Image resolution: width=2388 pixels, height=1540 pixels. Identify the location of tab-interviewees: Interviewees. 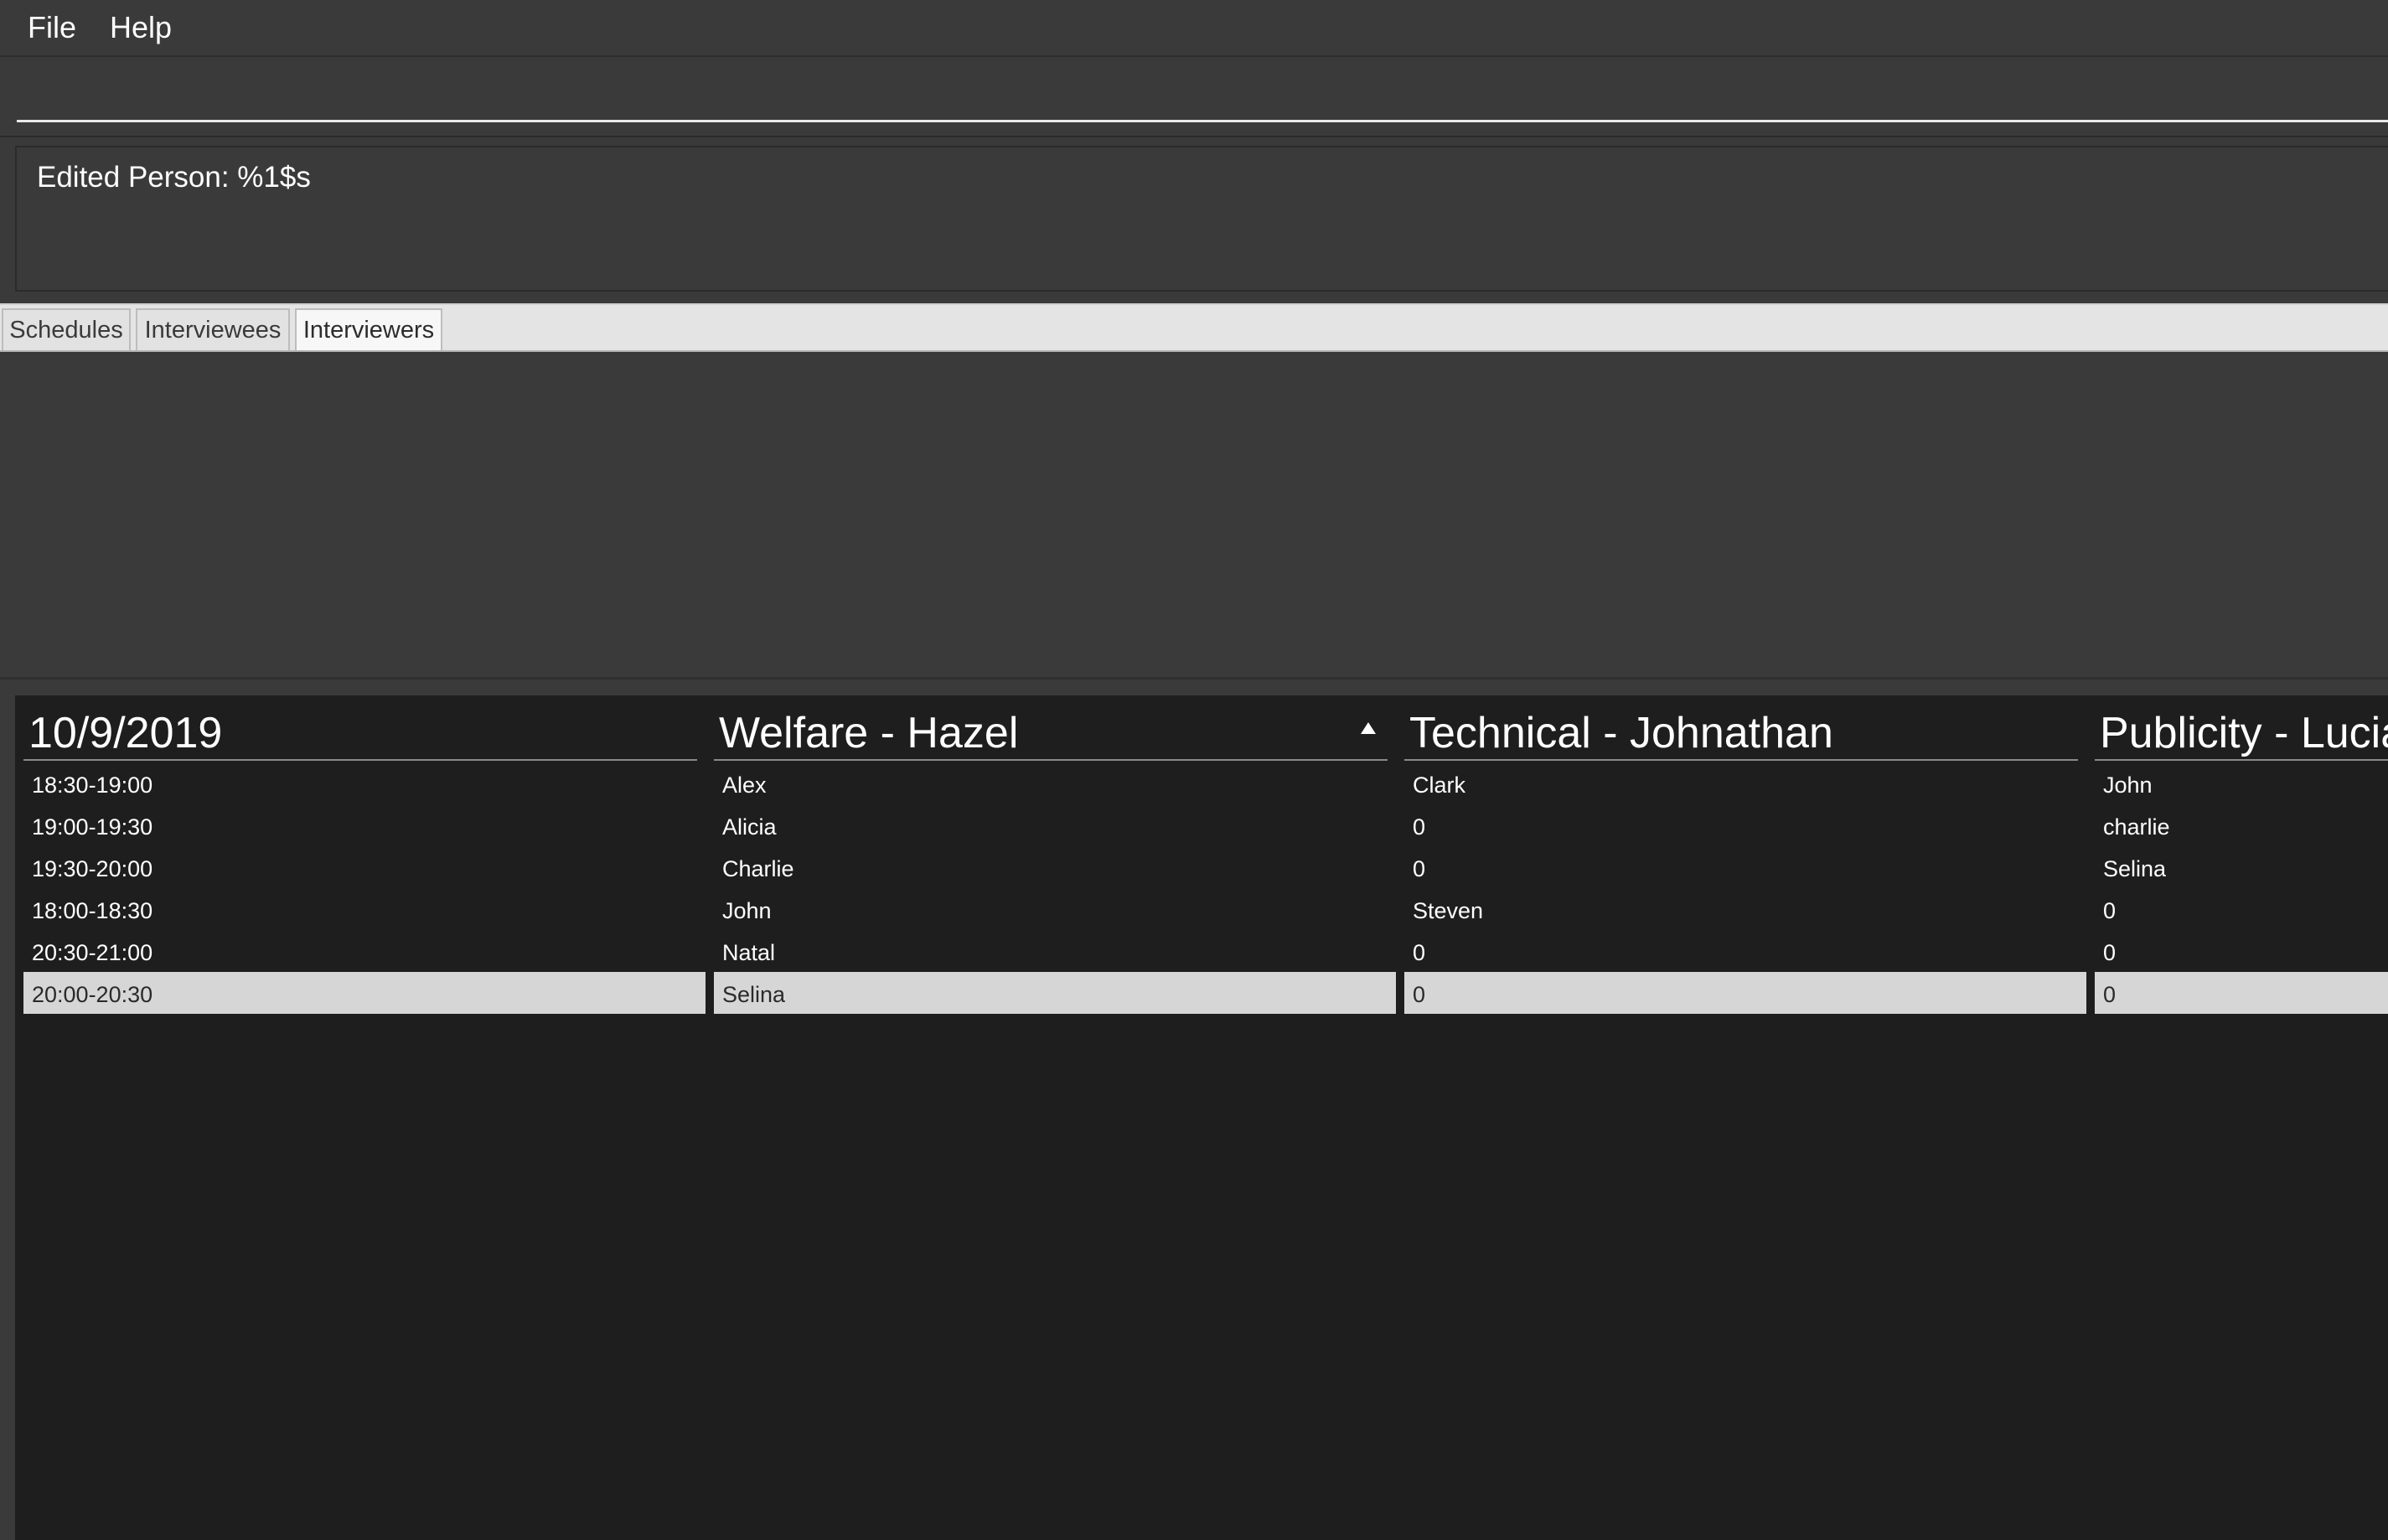
(213, 329).